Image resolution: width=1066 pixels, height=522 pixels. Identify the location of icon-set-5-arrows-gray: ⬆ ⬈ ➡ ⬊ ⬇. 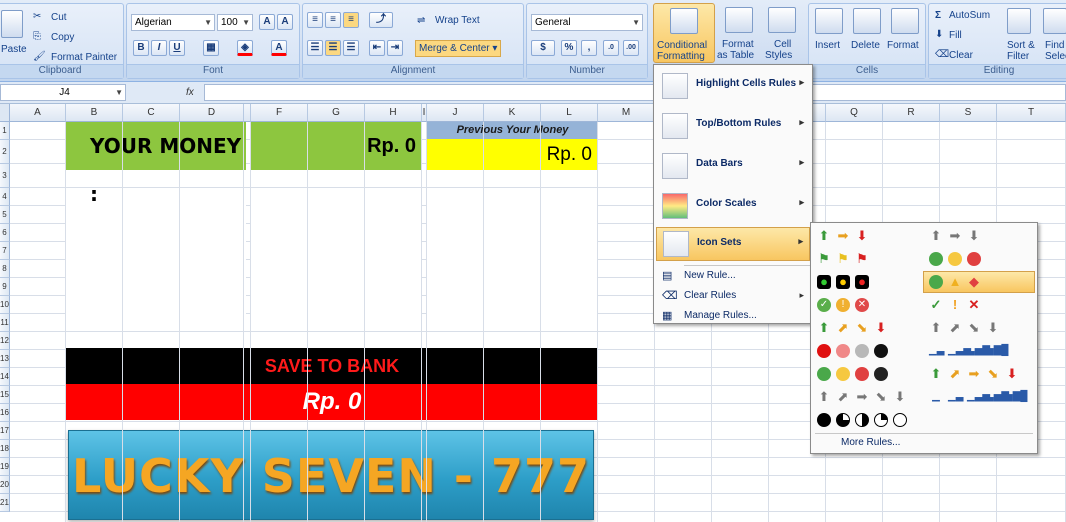
(862, 397).